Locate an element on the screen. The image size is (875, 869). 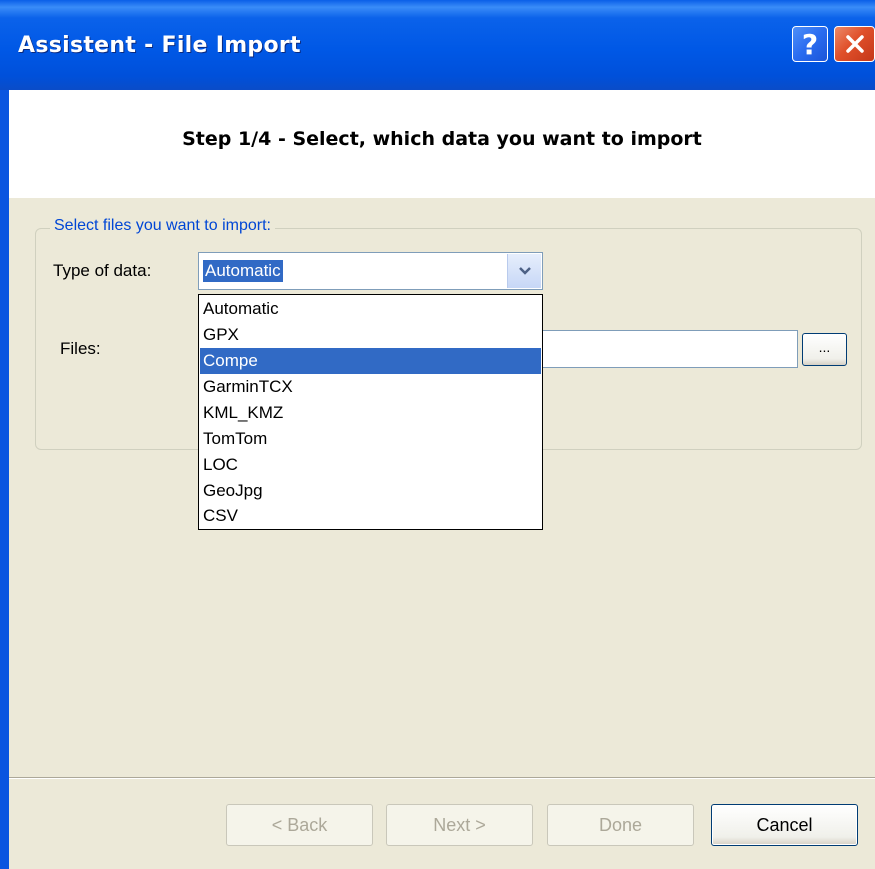
dropdown-option-kml-kmz: KML_KMZ is located at coordinates (370, 413).